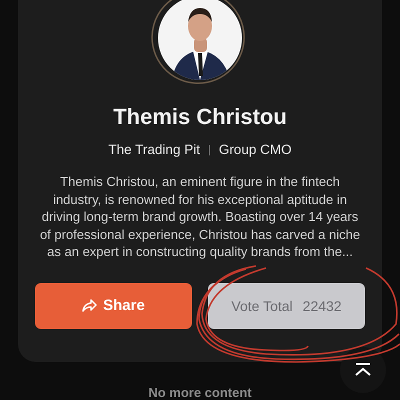  I want to click on share-icon, so click(90, 305).